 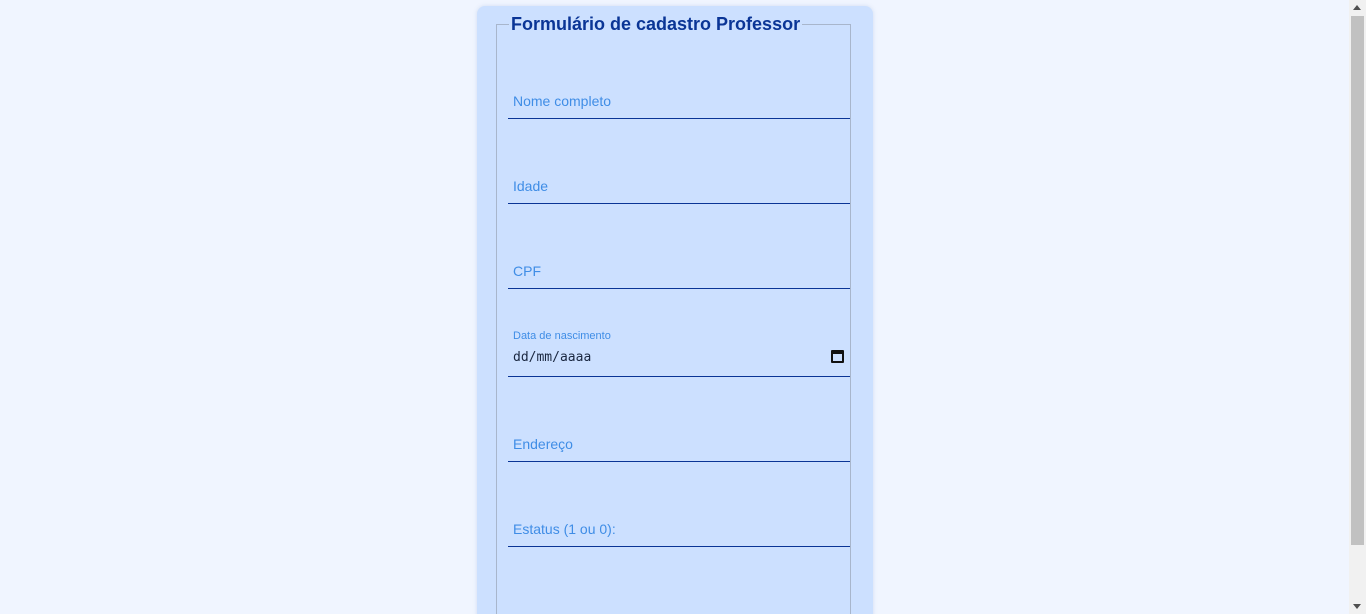 I want to click on cpf-input: CPF, so click(x=679, y=270).